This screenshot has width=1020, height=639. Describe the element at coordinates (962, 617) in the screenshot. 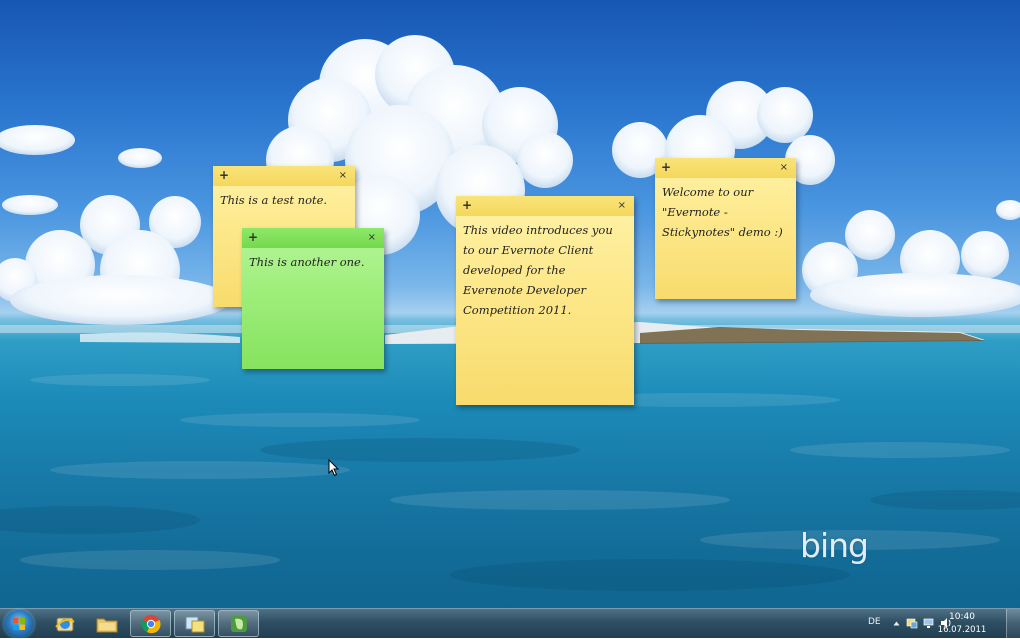

I see `clock-time: 10:40` at that location.